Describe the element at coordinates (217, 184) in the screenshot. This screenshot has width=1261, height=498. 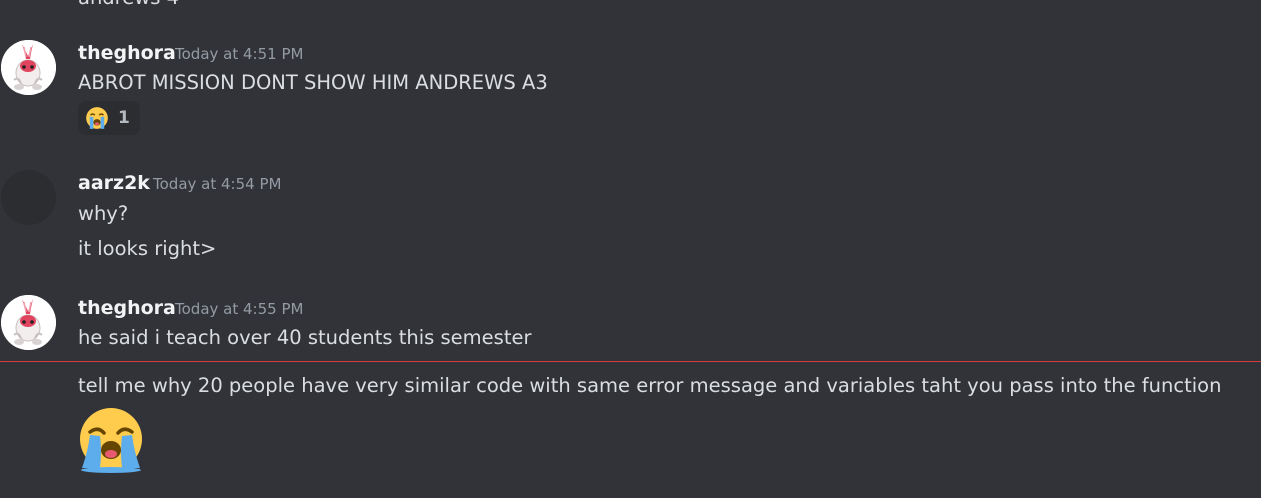
I see `message-timestamp: Today at 4:54 PM` at that location.